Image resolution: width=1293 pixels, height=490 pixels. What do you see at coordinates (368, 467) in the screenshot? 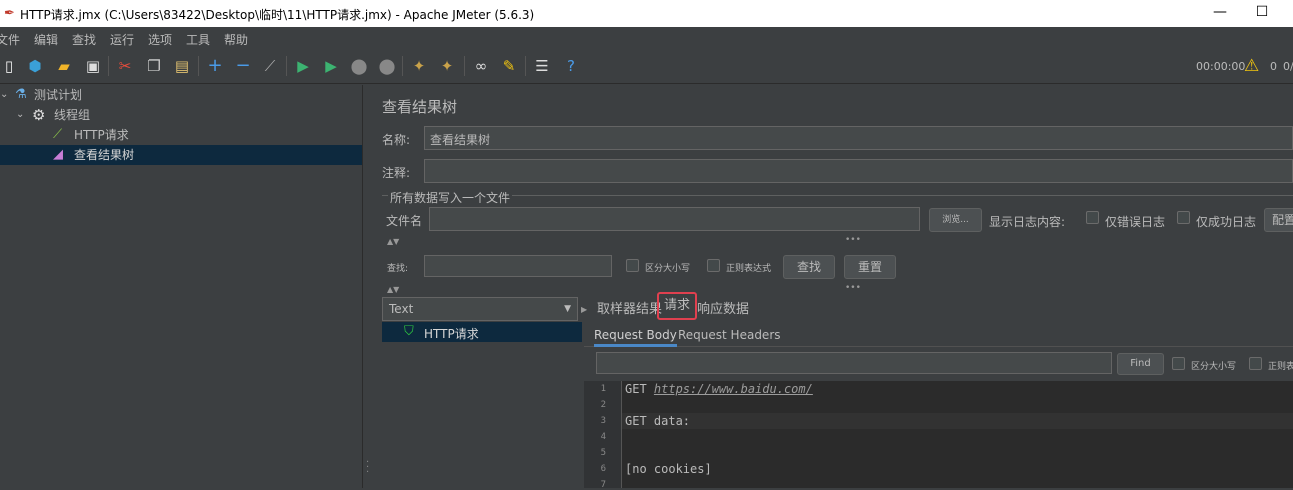
I see `splitter-grip-icon: · · ·` at bounding box center [368, 467].